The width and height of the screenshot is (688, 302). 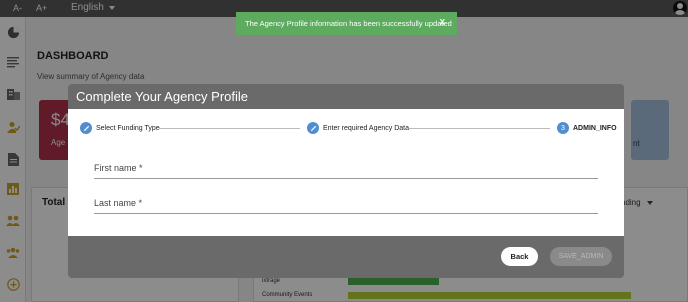 I want to click on step-enter-agency-data: Enter required Agency Data, so click(x=358, y=128).